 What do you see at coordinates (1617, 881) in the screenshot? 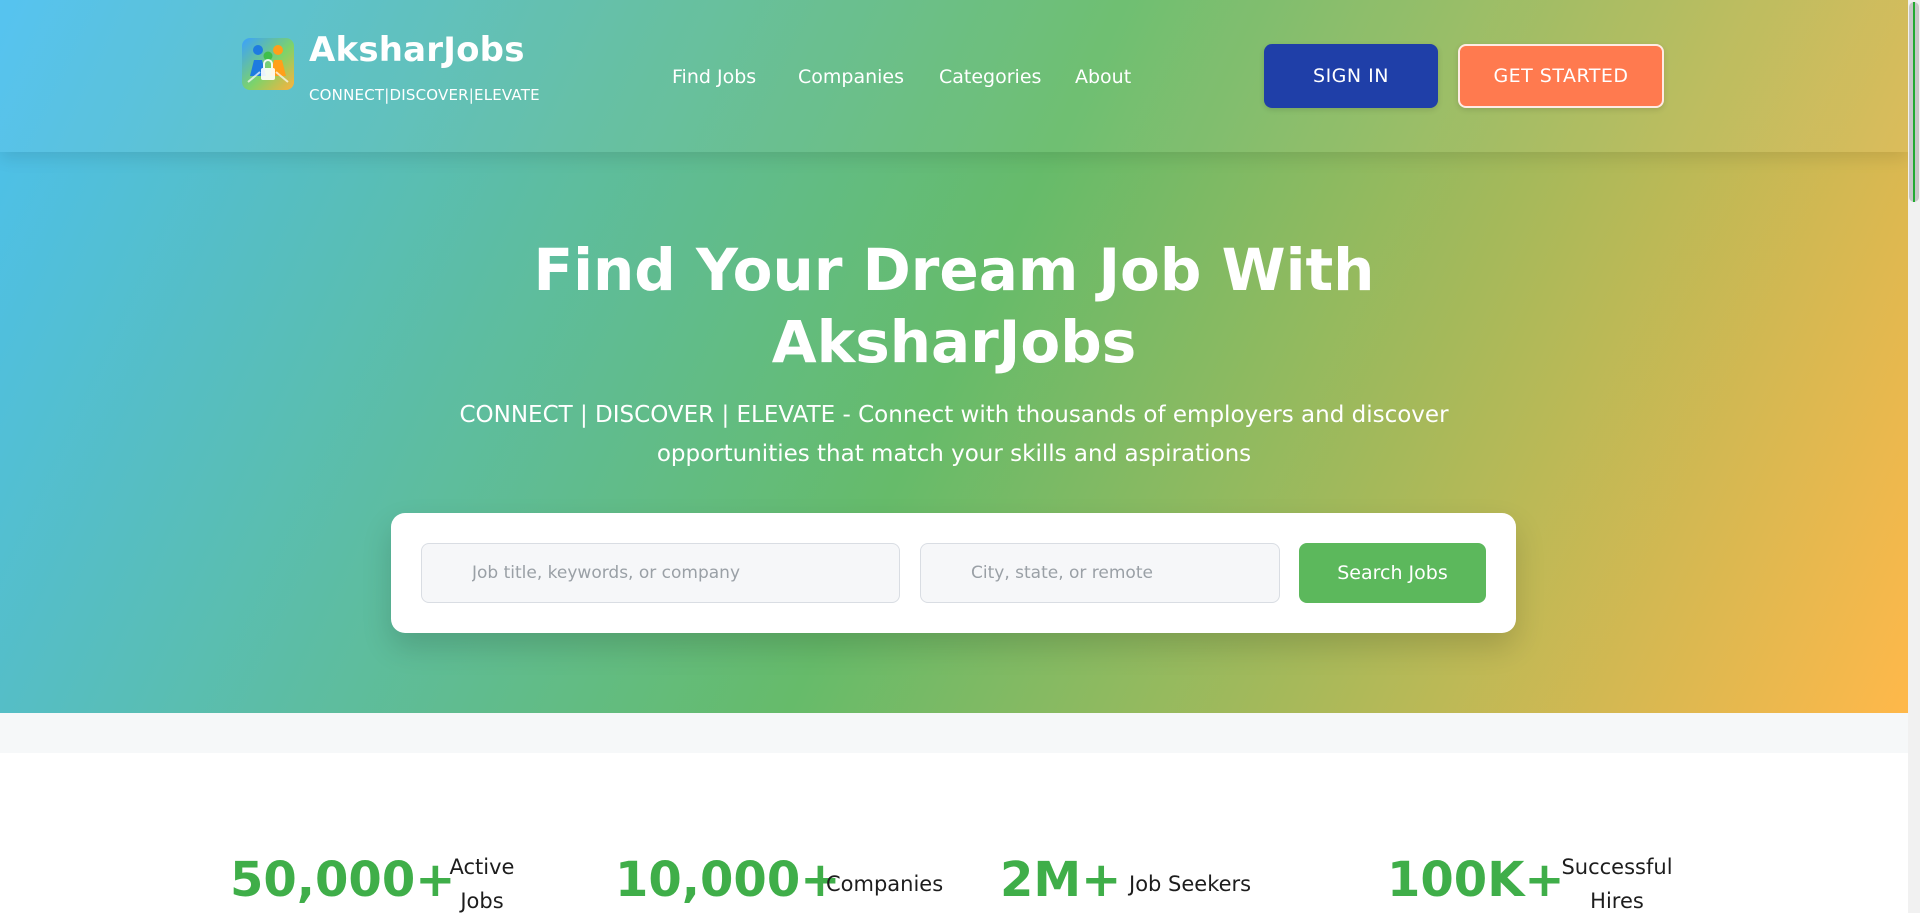
I see `stat-hires-label: Successful Hires` at bounding box center [1617, 881].